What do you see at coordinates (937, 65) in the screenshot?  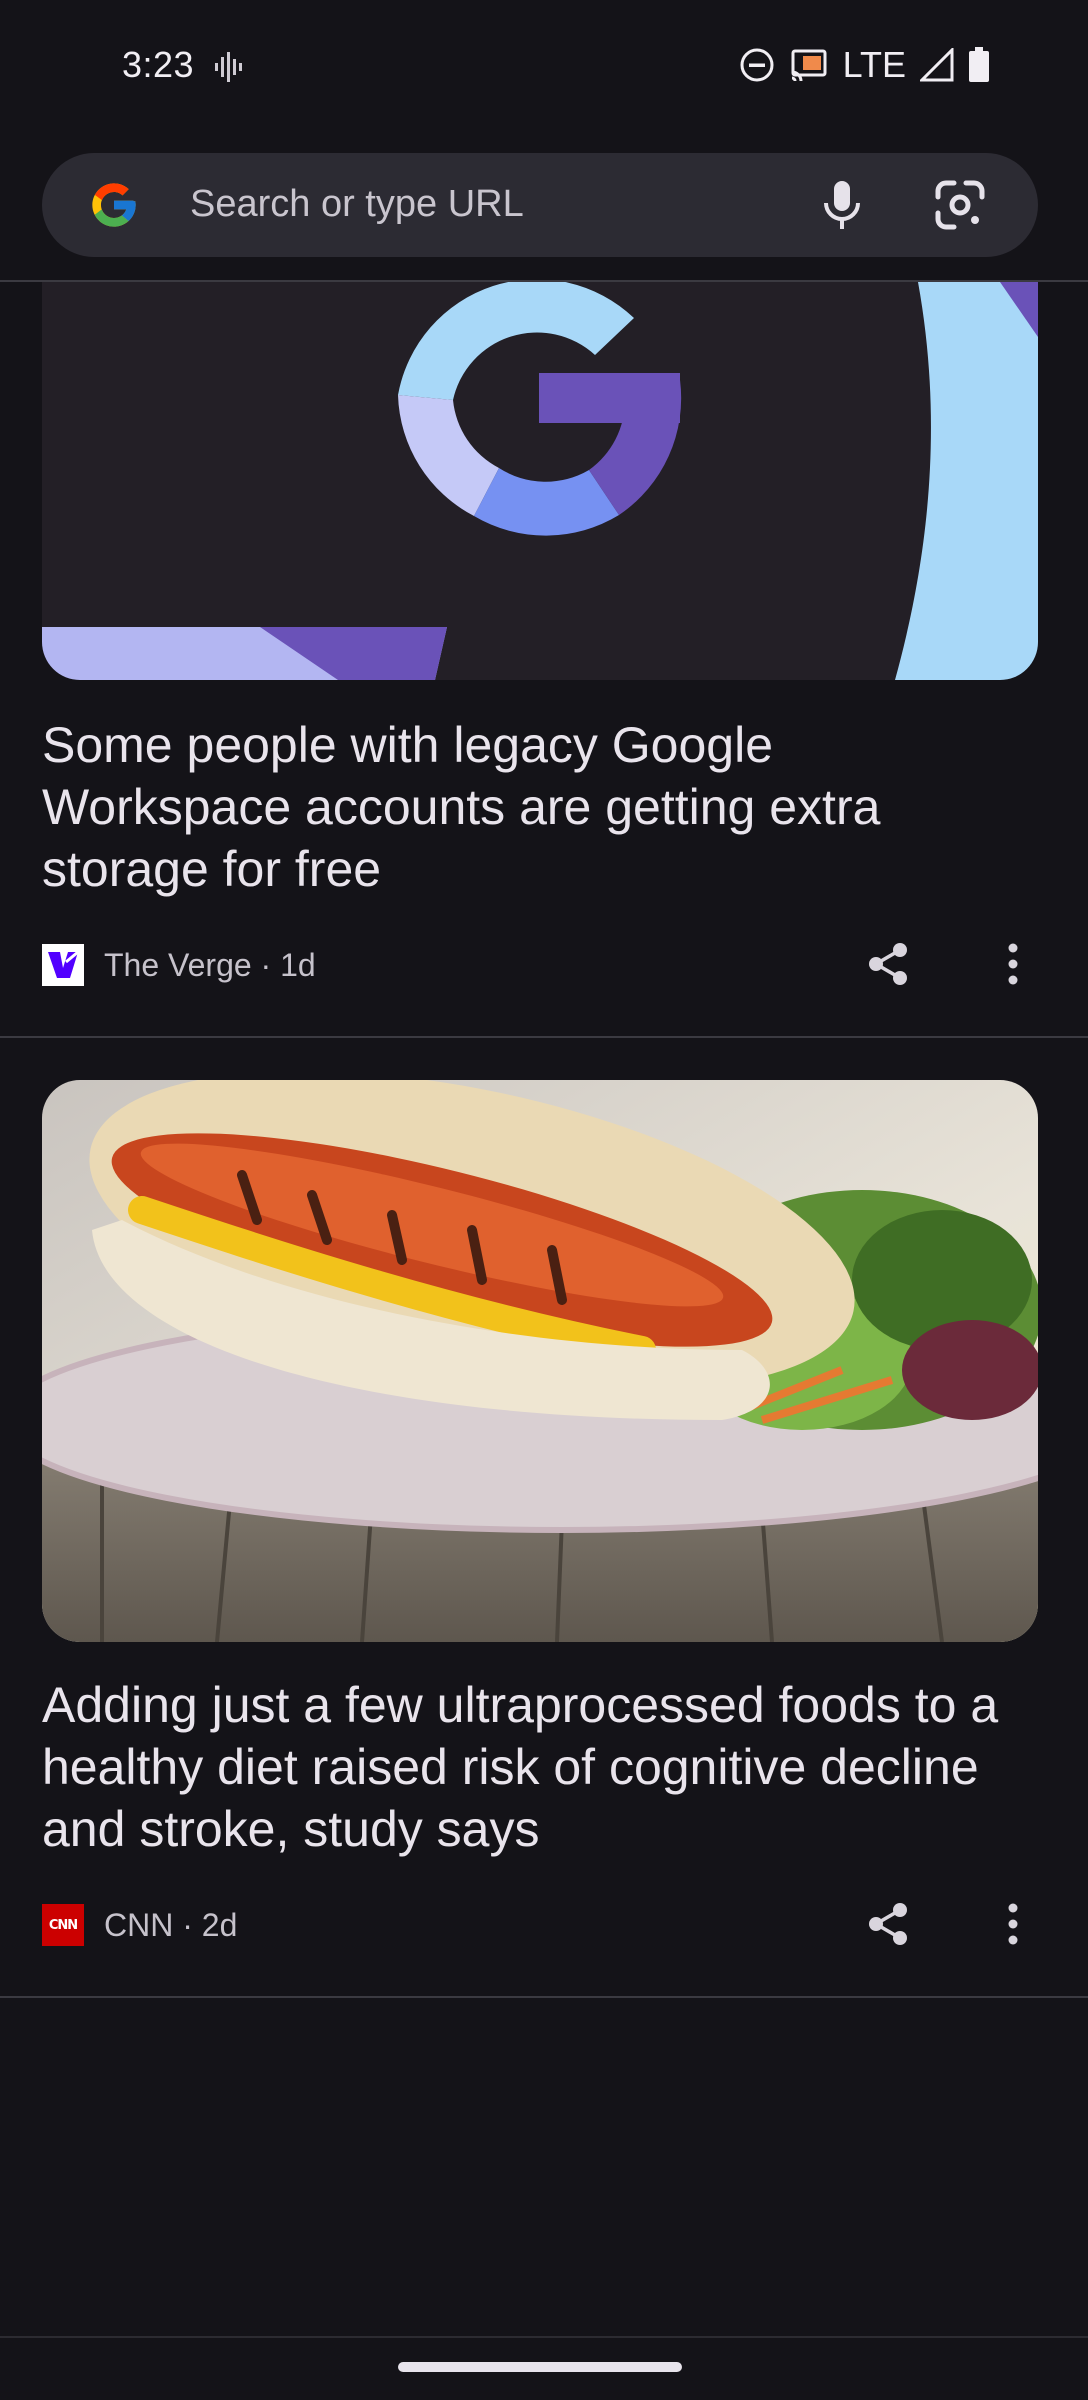 I see `signal-icon` at bounding box center [937, 65].